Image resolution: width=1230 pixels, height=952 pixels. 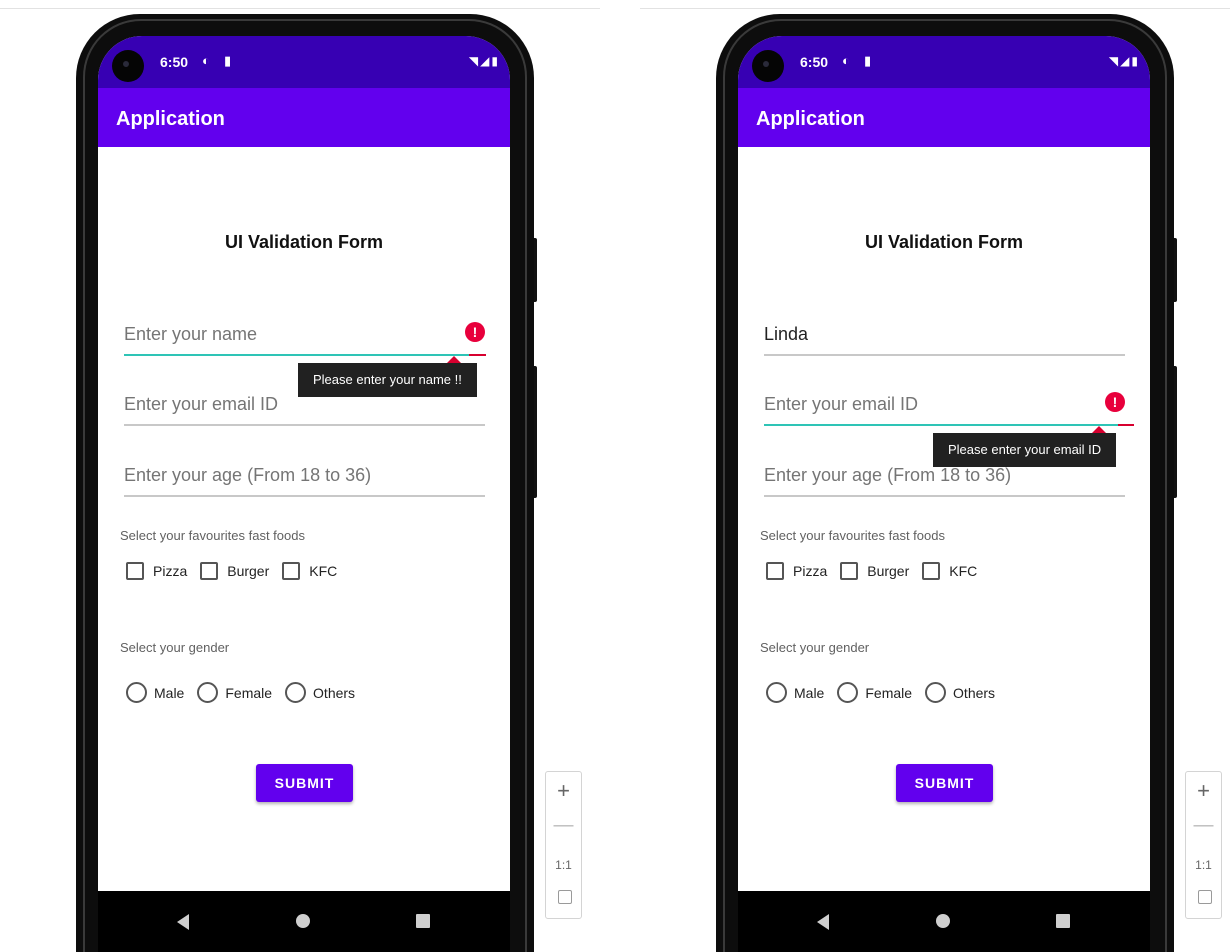 What do you see at coordinates (334, 692) in the screenshot?
I see `radio-label: Others` at bounding box center [334, 692].